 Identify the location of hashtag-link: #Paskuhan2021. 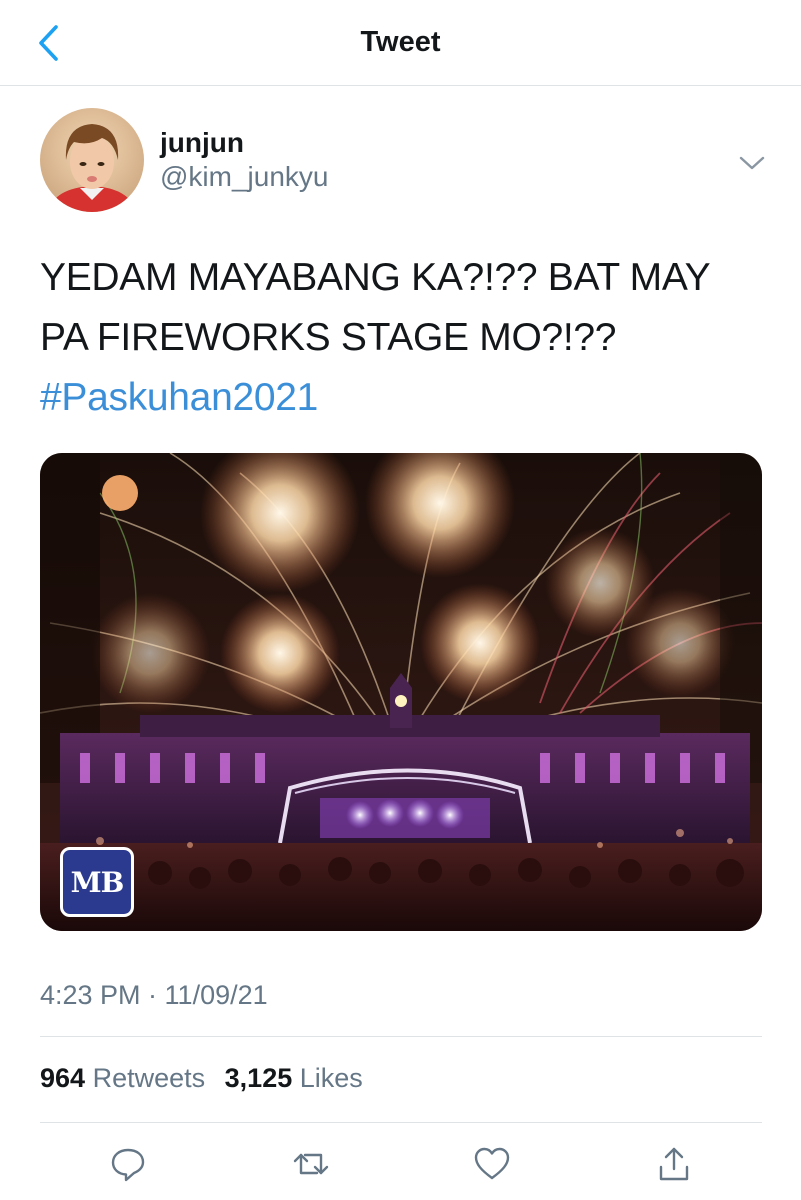
(405, 398).